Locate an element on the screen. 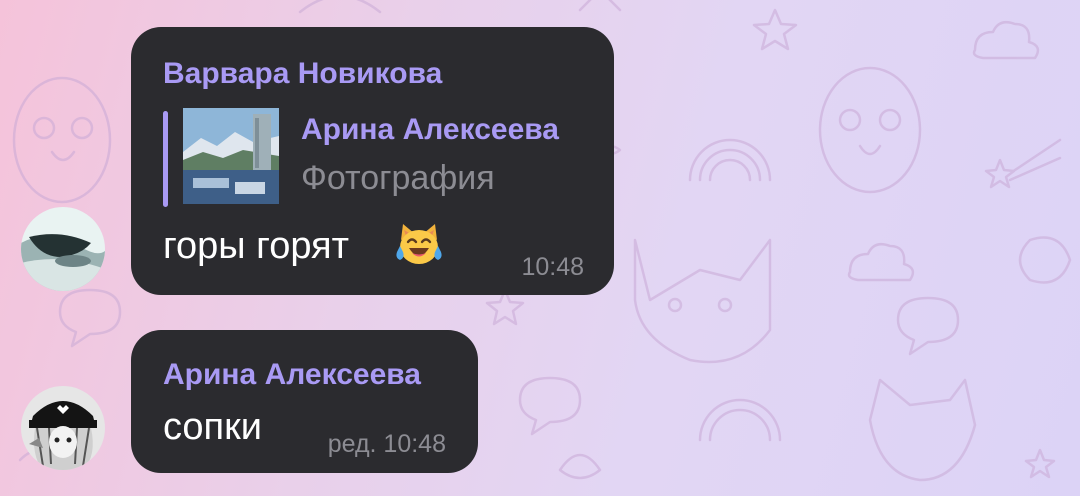  reply-bar is located at coordinates (165, 159).